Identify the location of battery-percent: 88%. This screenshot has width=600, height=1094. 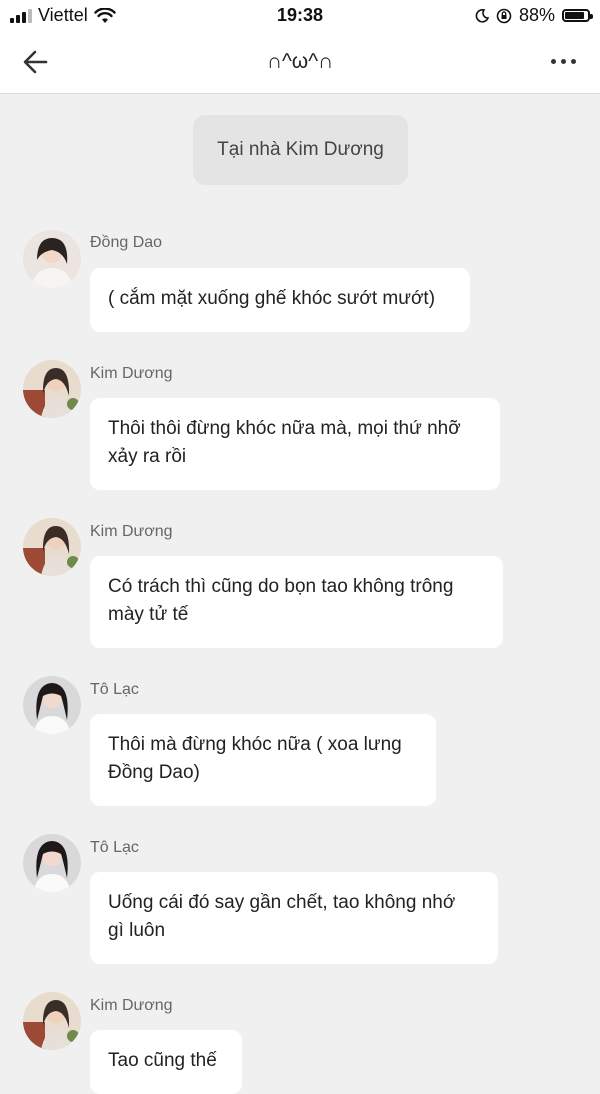
(536, 15).